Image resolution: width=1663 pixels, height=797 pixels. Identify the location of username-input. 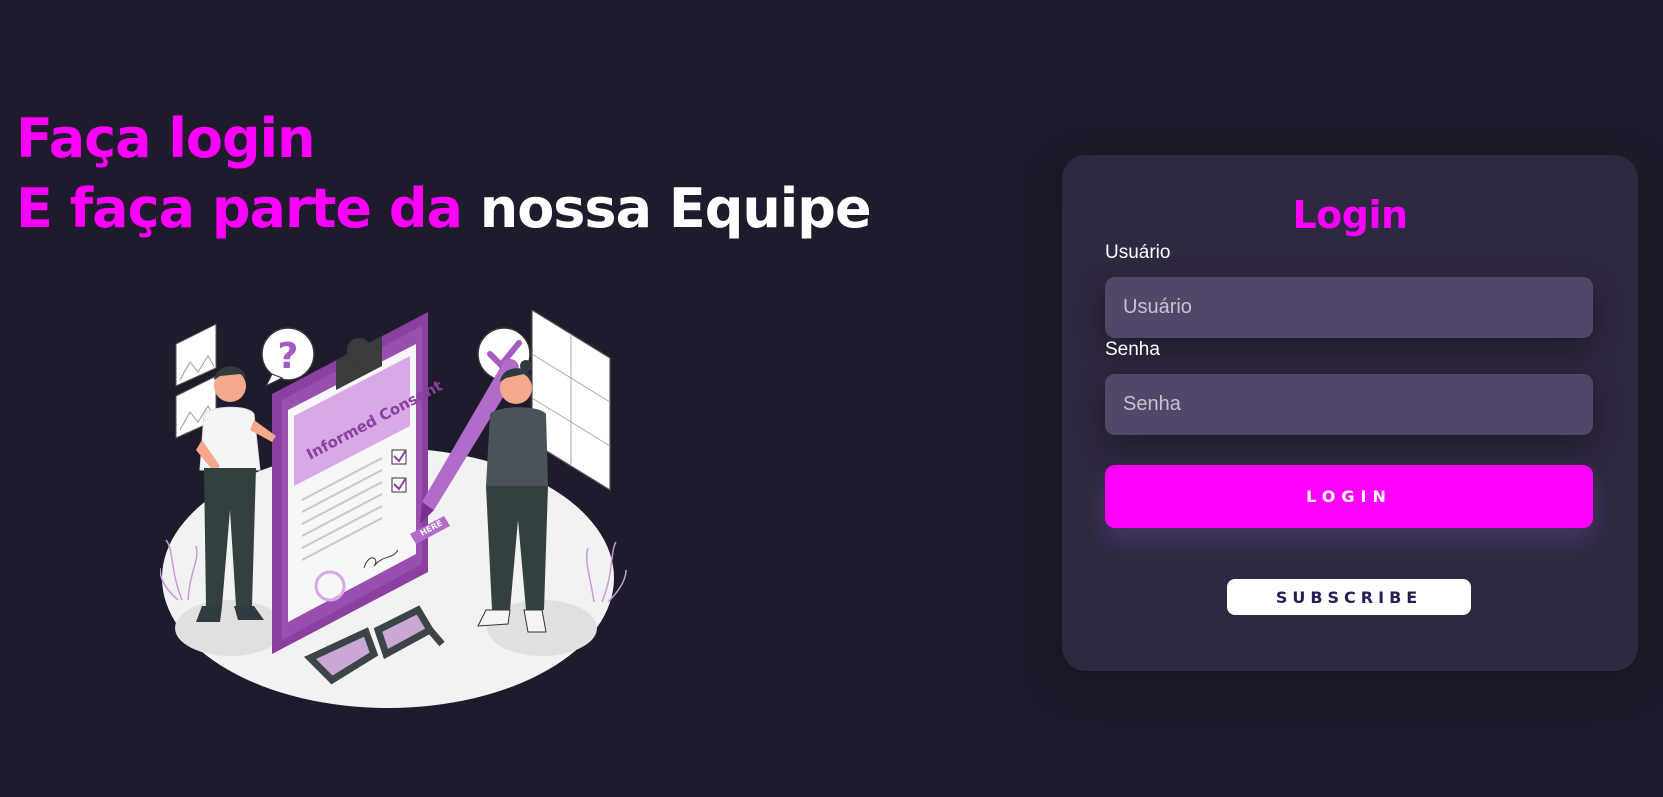
(1349, 307).